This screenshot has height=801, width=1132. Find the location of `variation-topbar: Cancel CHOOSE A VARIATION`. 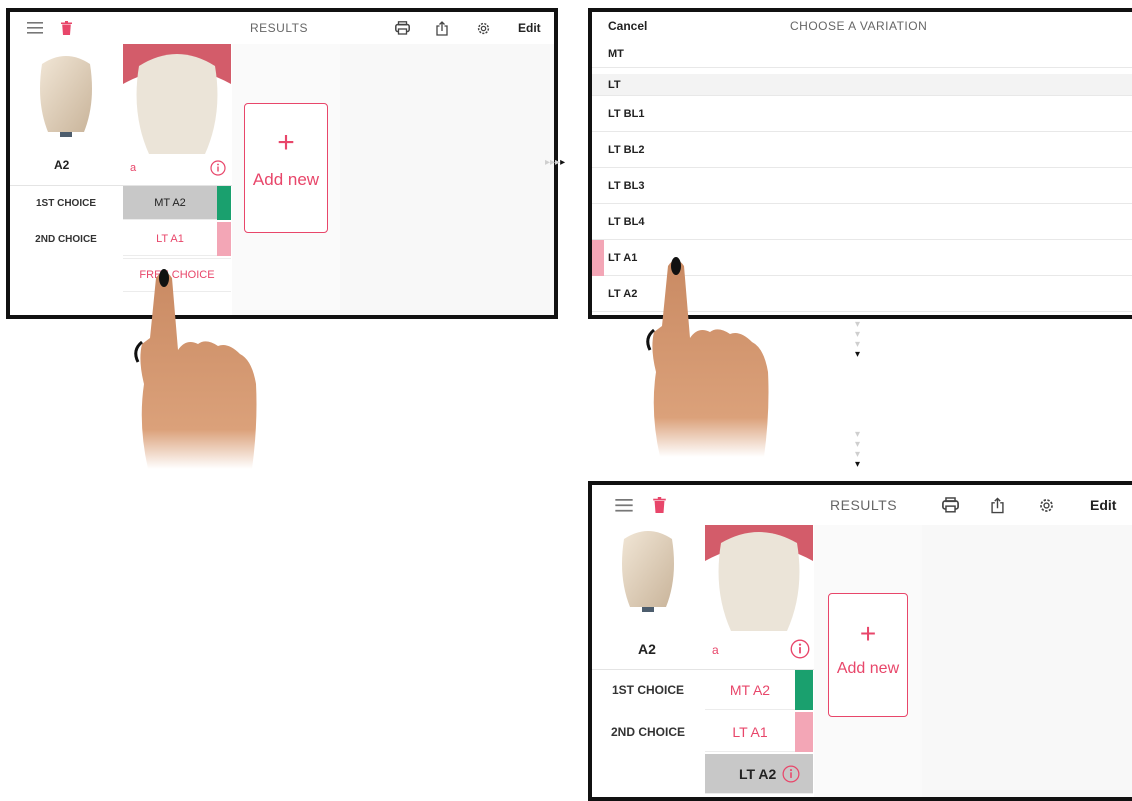

variation-topbar: Cancel CHOOSE A VARIATION is located at coordinates (862, 26).